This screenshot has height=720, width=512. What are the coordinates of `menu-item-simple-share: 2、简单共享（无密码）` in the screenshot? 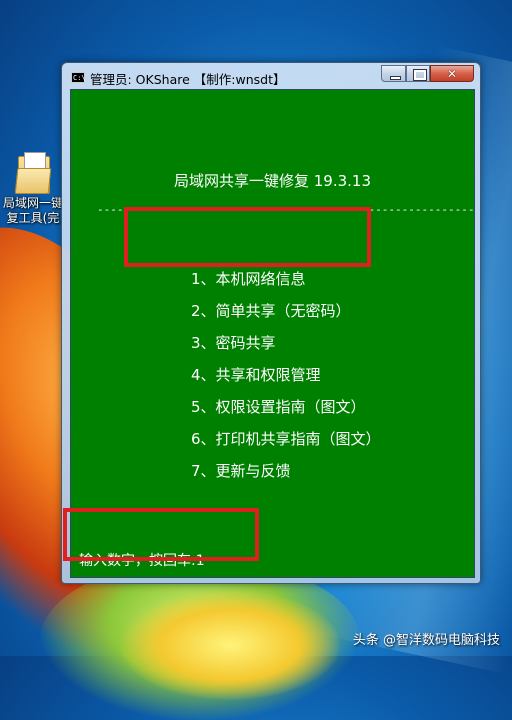 It's located at (286, 311).